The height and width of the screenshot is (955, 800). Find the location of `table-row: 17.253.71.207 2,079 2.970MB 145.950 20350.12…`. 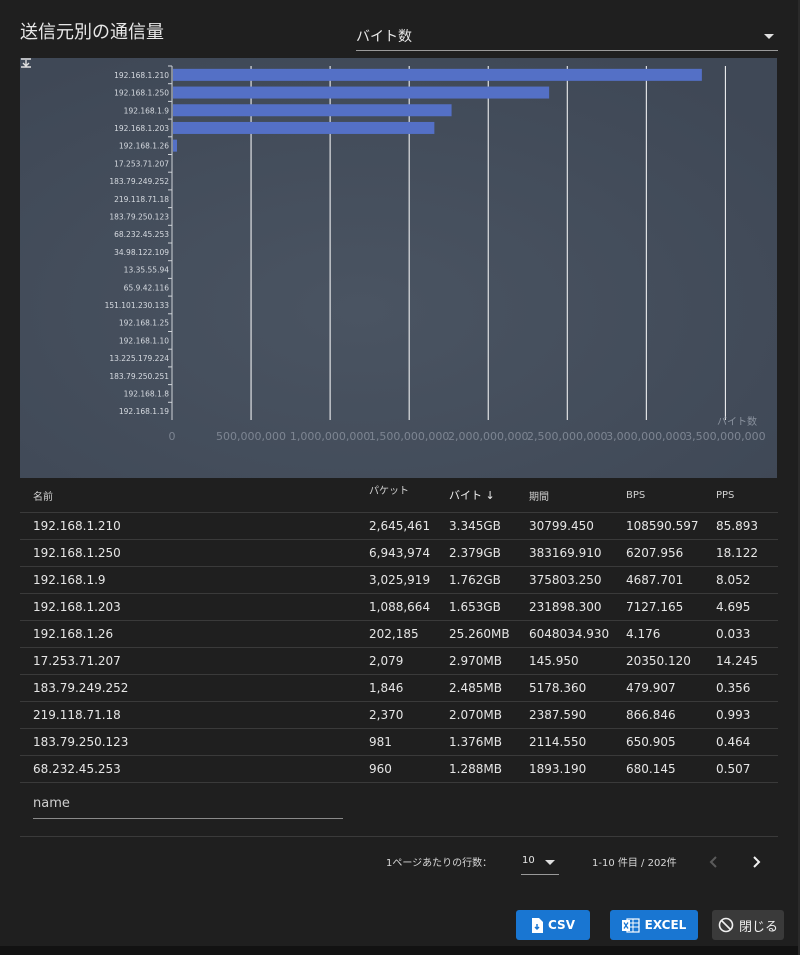

table-row: 17.253.71.207 2,079 2.970MB 145.950 20350.12… is located at coordinates (399, 661).